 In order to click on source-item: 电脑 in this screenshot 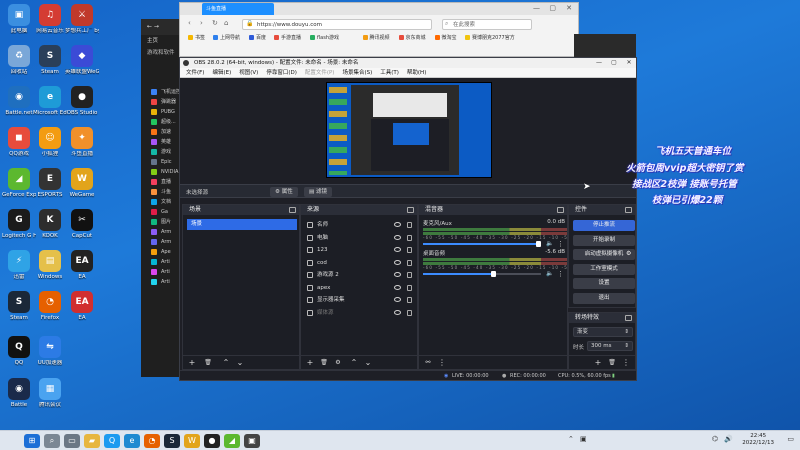, I will do `click(360, 238)`.